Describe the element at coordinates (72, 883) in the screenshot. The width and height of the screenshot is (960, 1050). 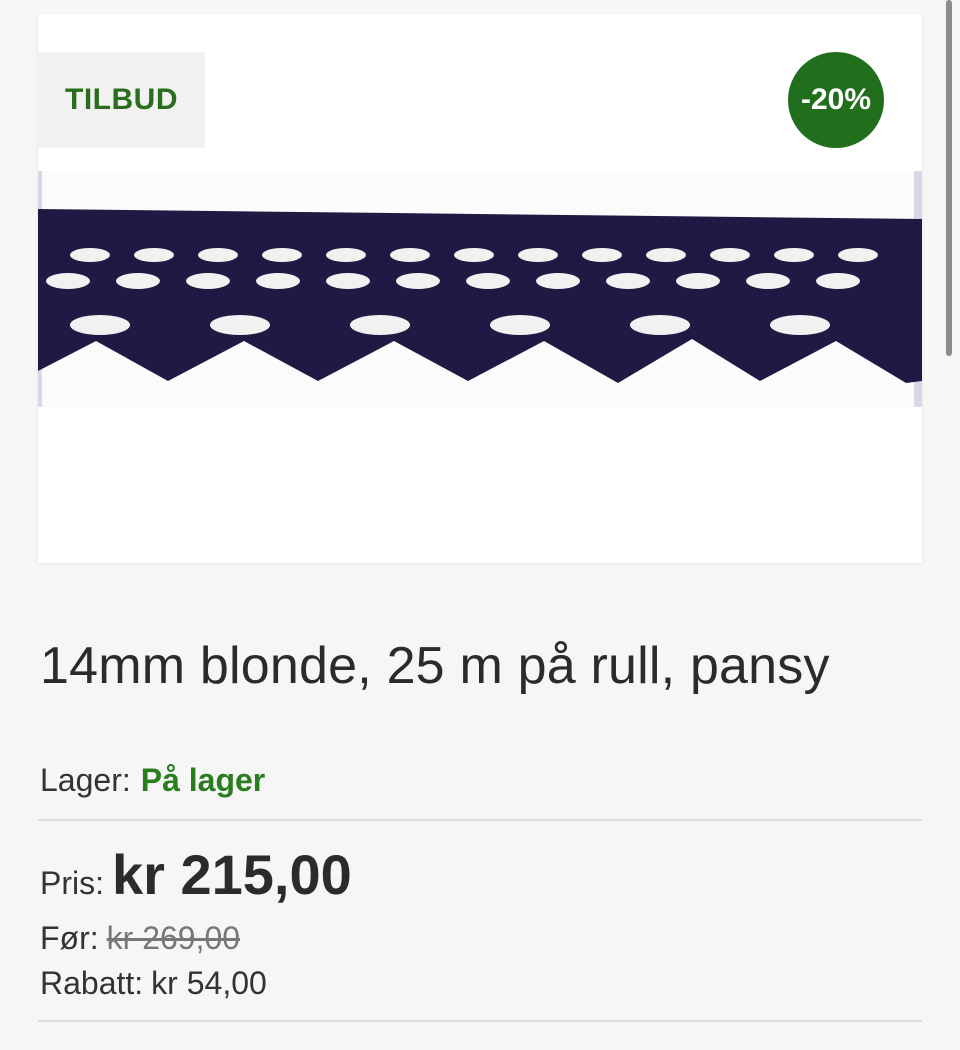
I see `price-label: Pris:` at that location.